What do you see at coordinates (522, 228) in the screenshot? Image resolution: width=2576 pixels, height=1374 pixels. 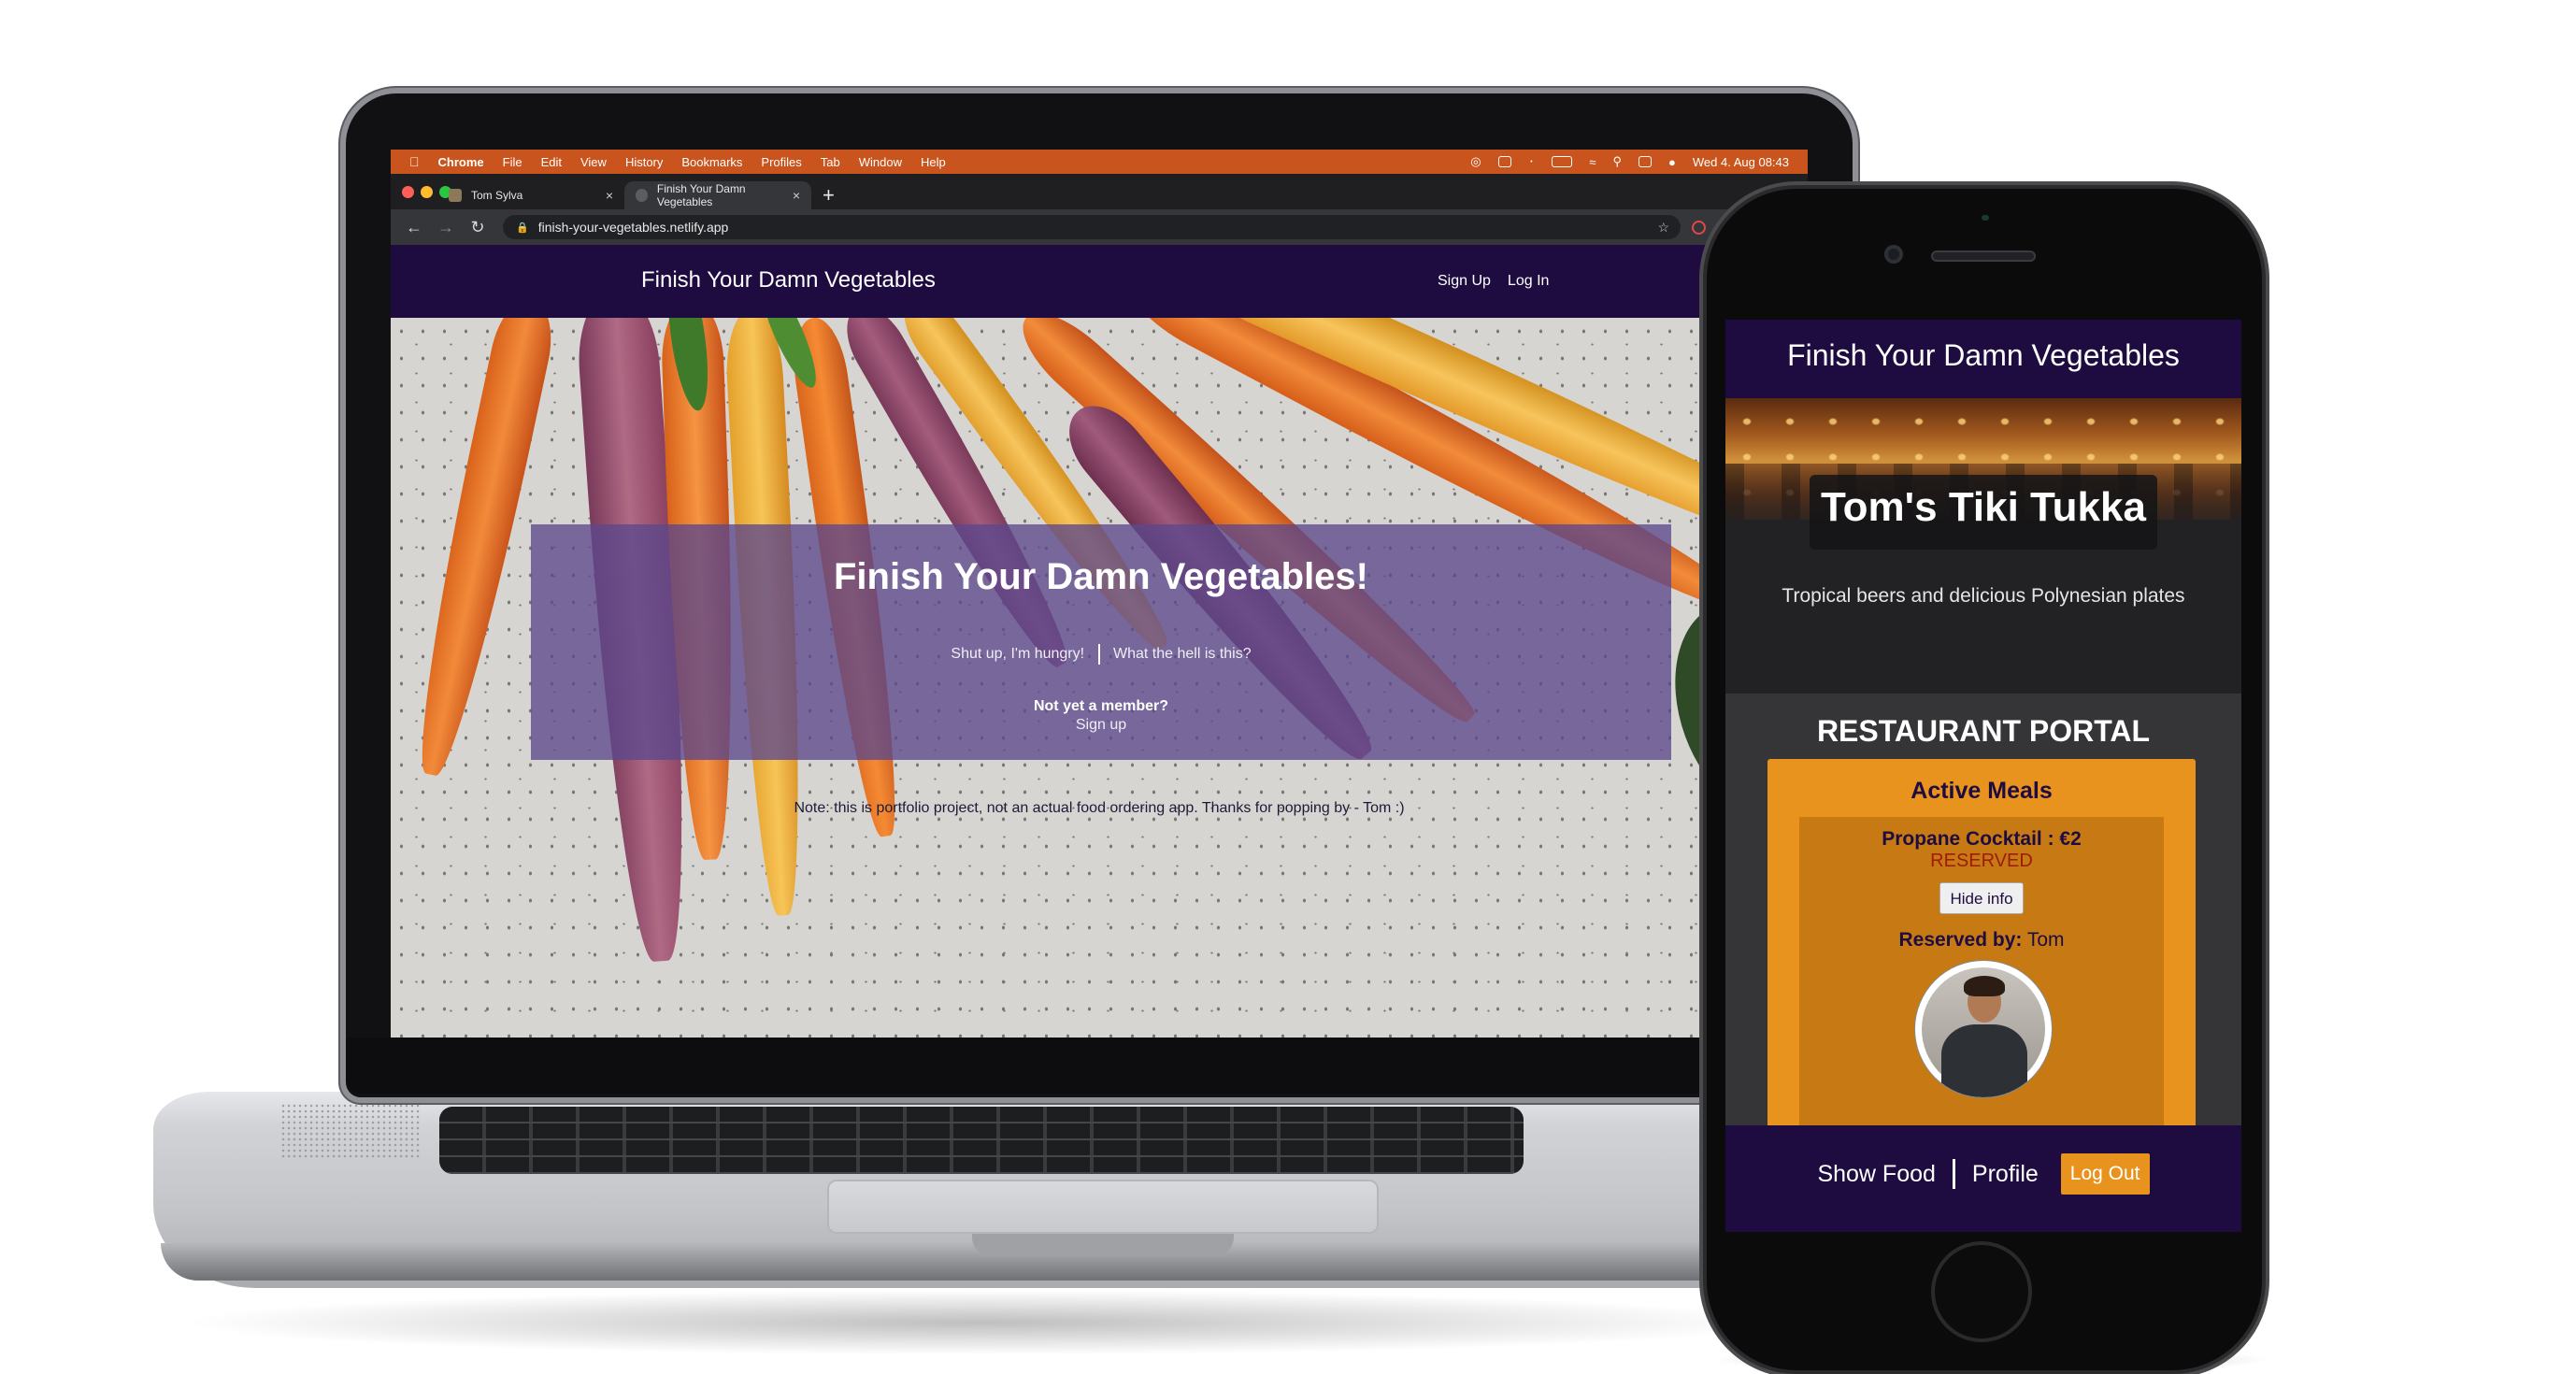 I see `lock-icon: 🔒` at bounding box center [522, 228].